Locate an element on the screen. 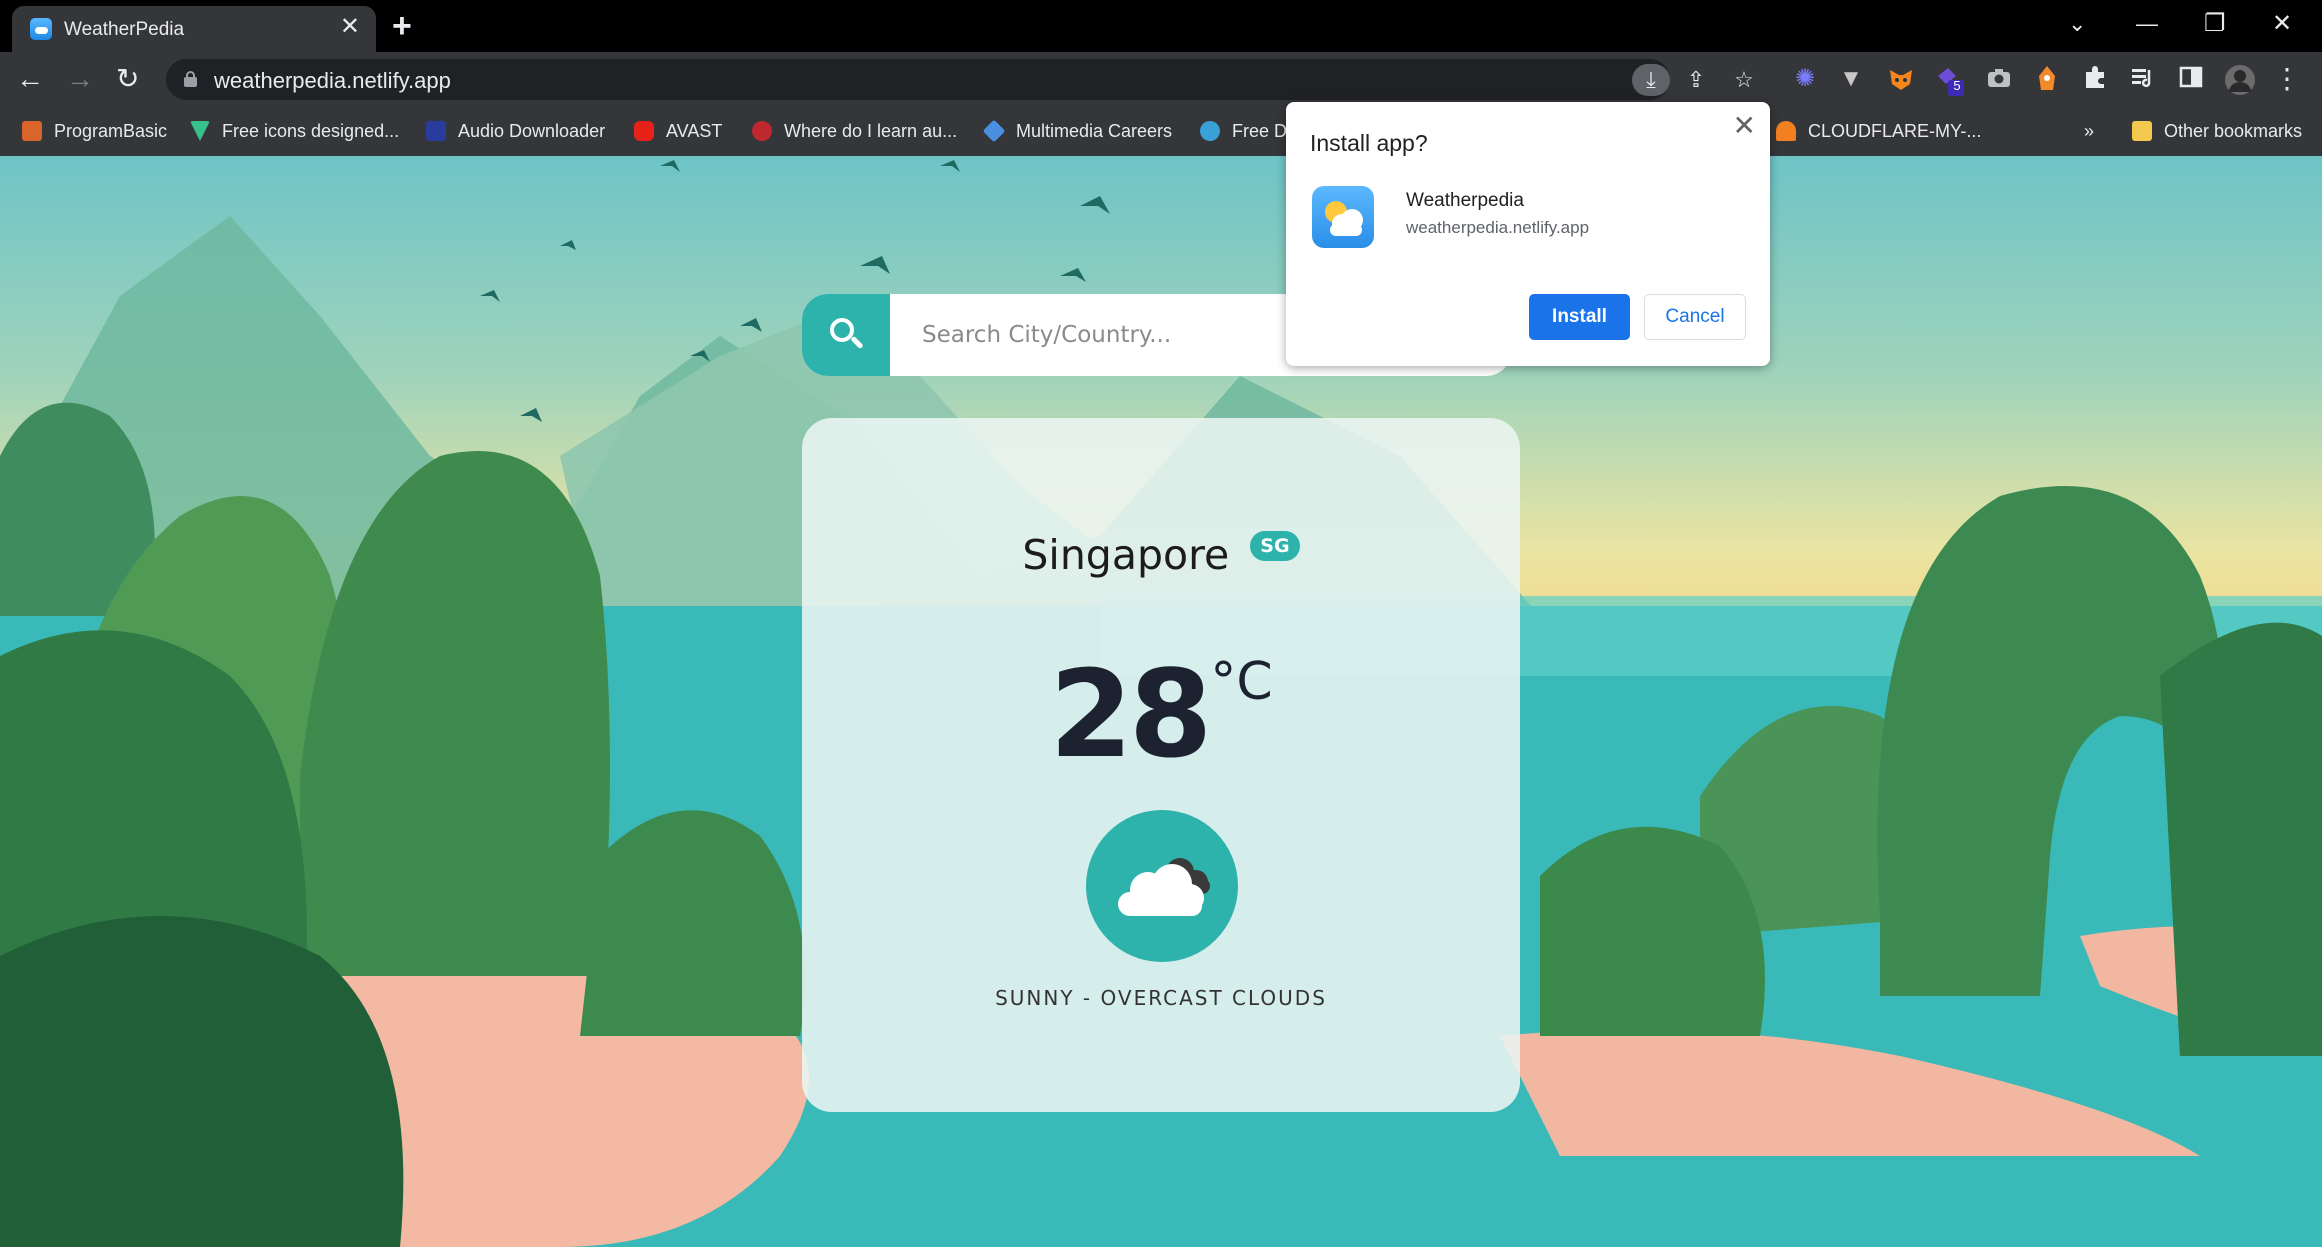  new-tab-button: + is located at coordinates (402, 26).